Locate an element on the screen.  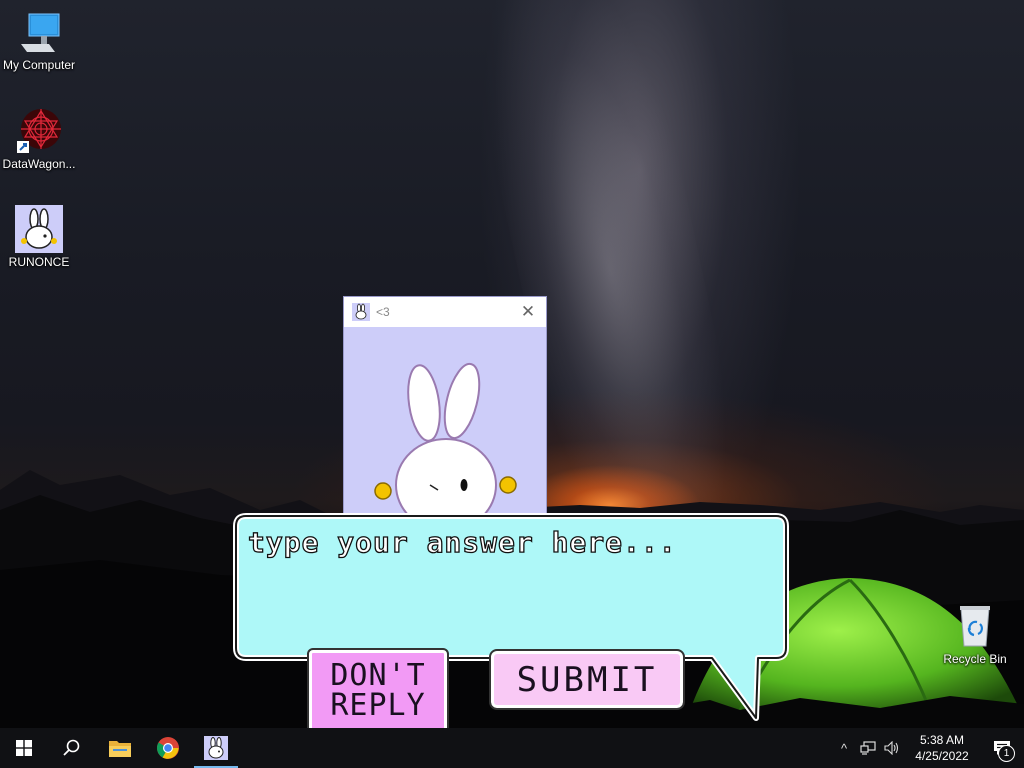
taskbar-chrome is located at coordinates (168, 748).